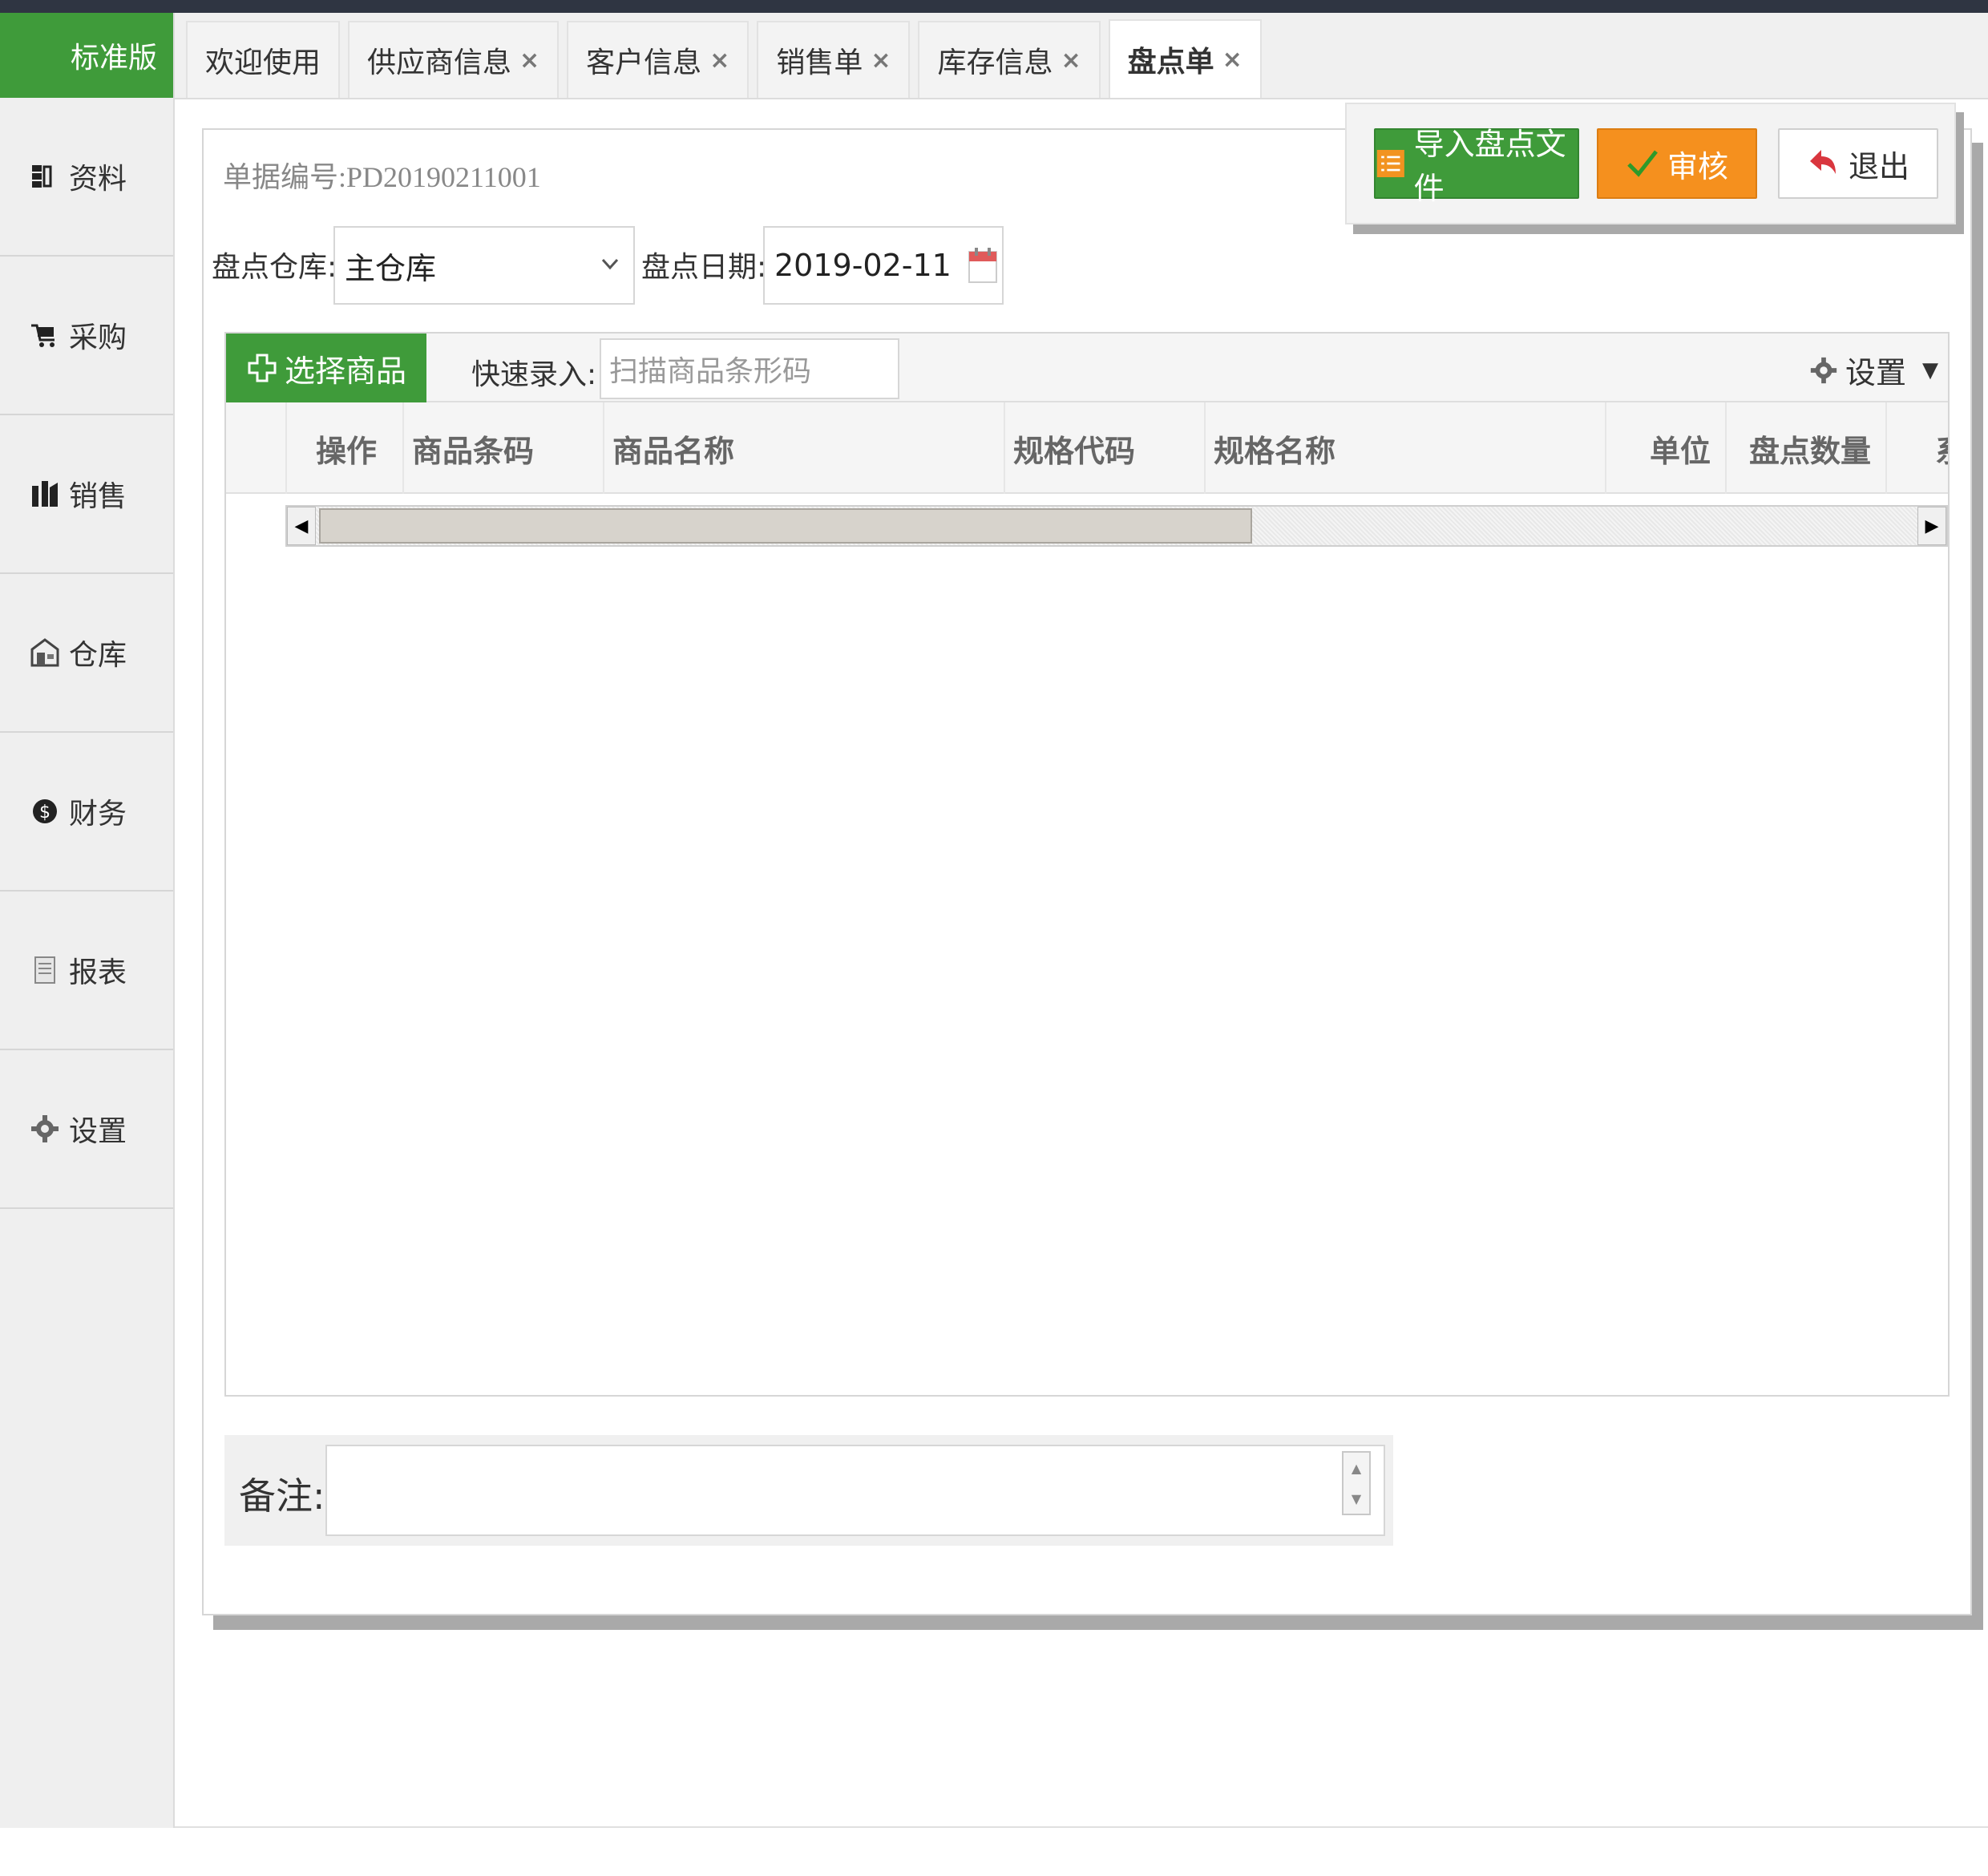 The image size is (1988, 1876). I want to click on tab-bar: 欢迎使用 供应商信息 × 客户信息 × 销售单 × 库存信息 × 盘点单 ×, so click(1081, 56).